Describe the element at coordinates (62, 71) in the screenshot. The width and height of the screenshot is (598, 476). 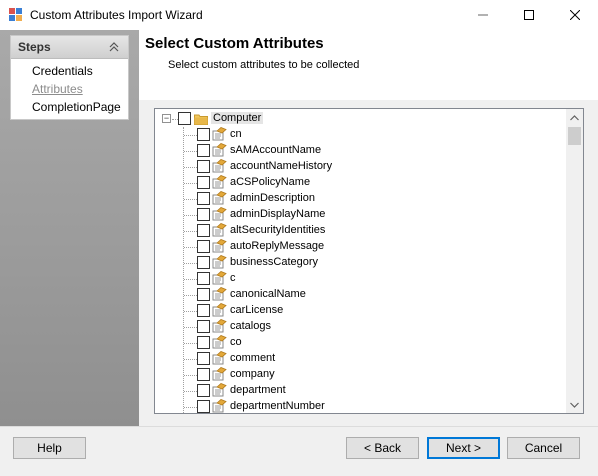
I see `step-credentials: Credentials` at that location.